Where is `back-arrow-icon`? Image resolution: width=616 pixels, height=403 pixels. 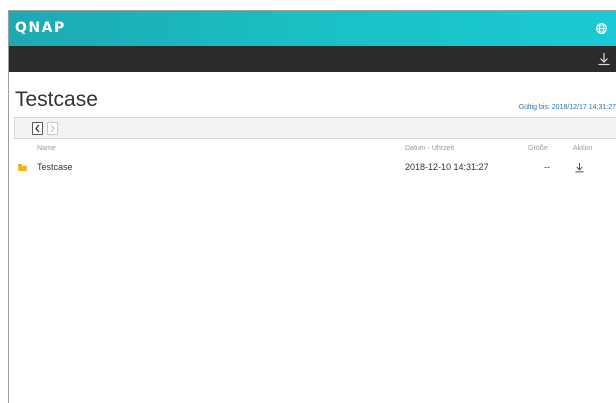 back-arrow-icon is located at coordinates (37, 128).